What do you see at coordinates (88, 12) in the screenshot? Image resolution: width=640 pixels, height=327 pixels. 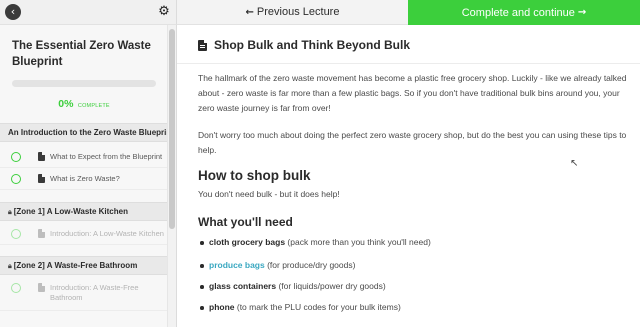 I see `sidebar-header: ‹ ⚙` at bounding box center [88, 12].